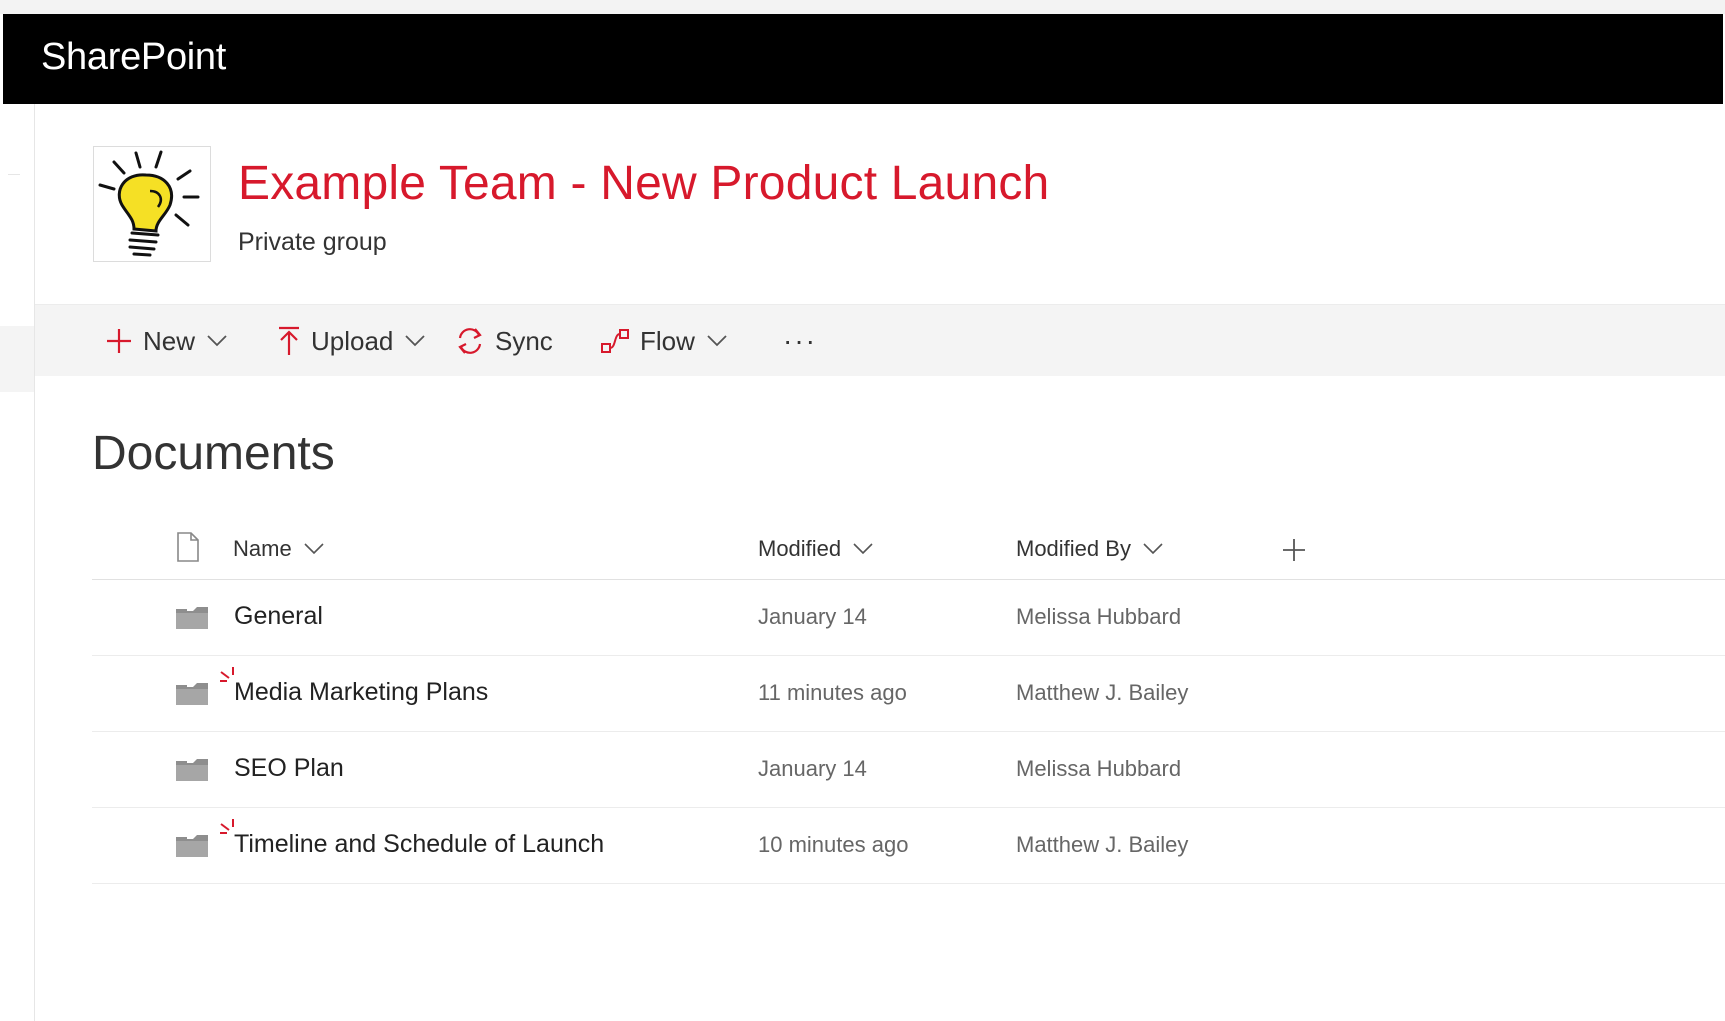 The height and width of the screenshot is (1021, 1725). Describe the element at coordinates (667, 340) in the screenshot. I see `flow-label: Flow` at that location.